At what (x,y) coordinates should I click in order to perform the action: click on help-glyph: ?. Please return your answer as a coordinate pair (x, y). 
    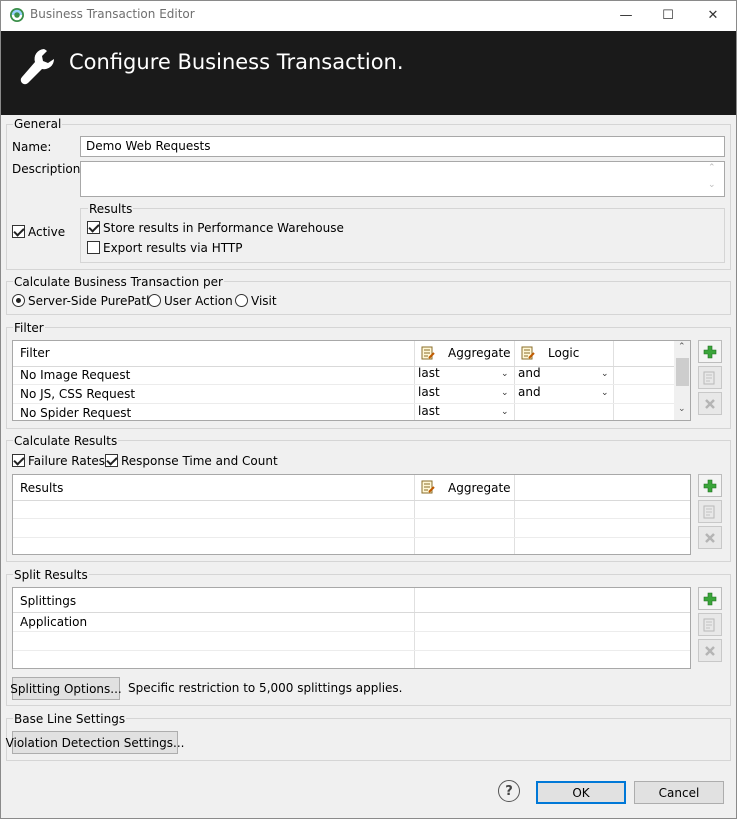
    Looking at the image, I should click on (509, 791).